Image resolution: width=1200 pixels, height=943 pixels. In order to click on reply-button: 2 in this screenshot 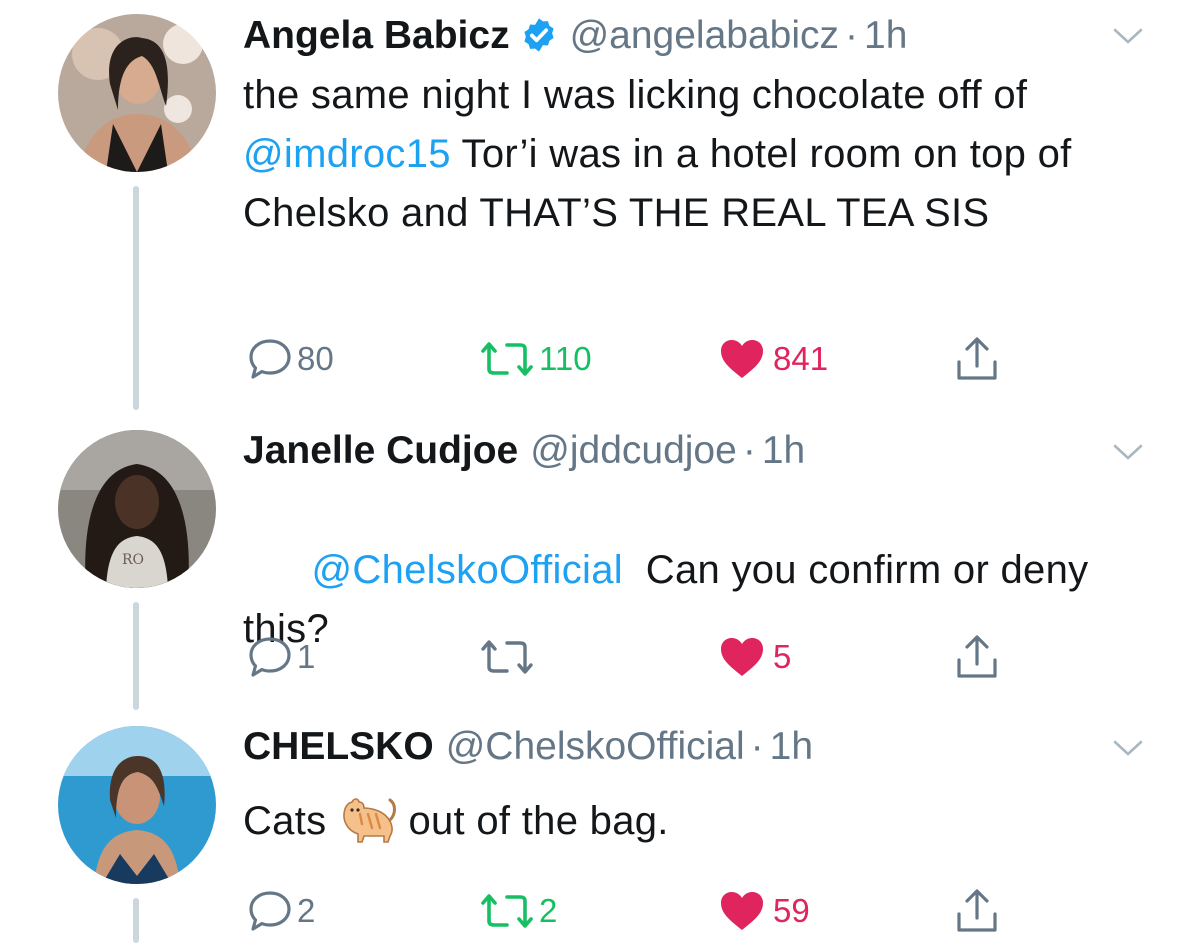, I will do `click(281, 911)`.